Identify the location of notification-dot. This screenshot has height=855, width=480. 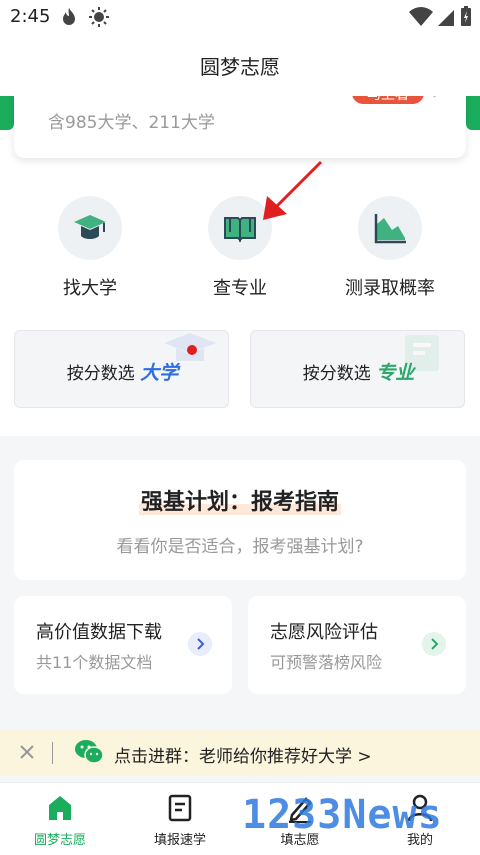
(192, 350).